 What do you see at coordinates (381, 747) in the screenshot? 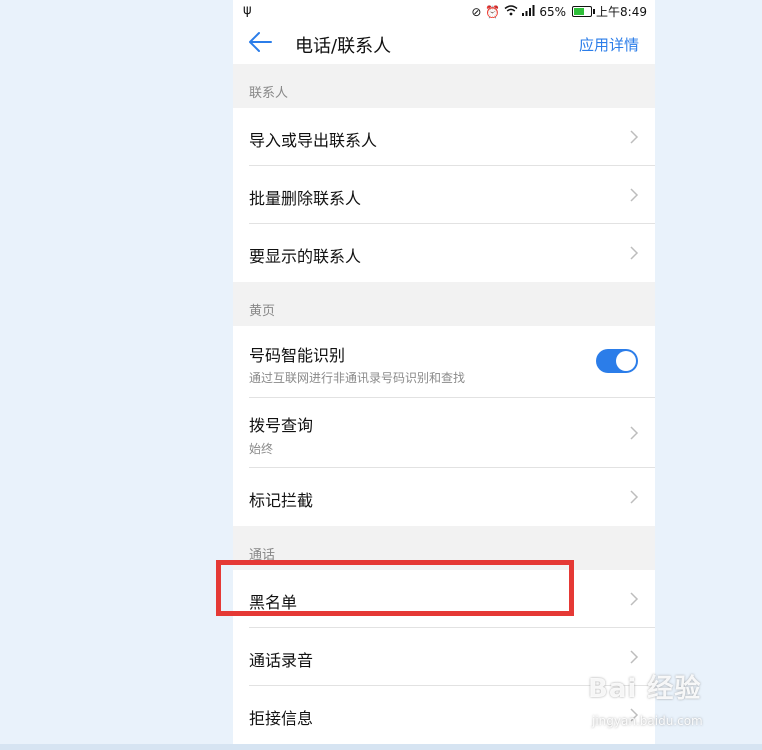
I see `bottom-border` at bounding box center [381, 747].